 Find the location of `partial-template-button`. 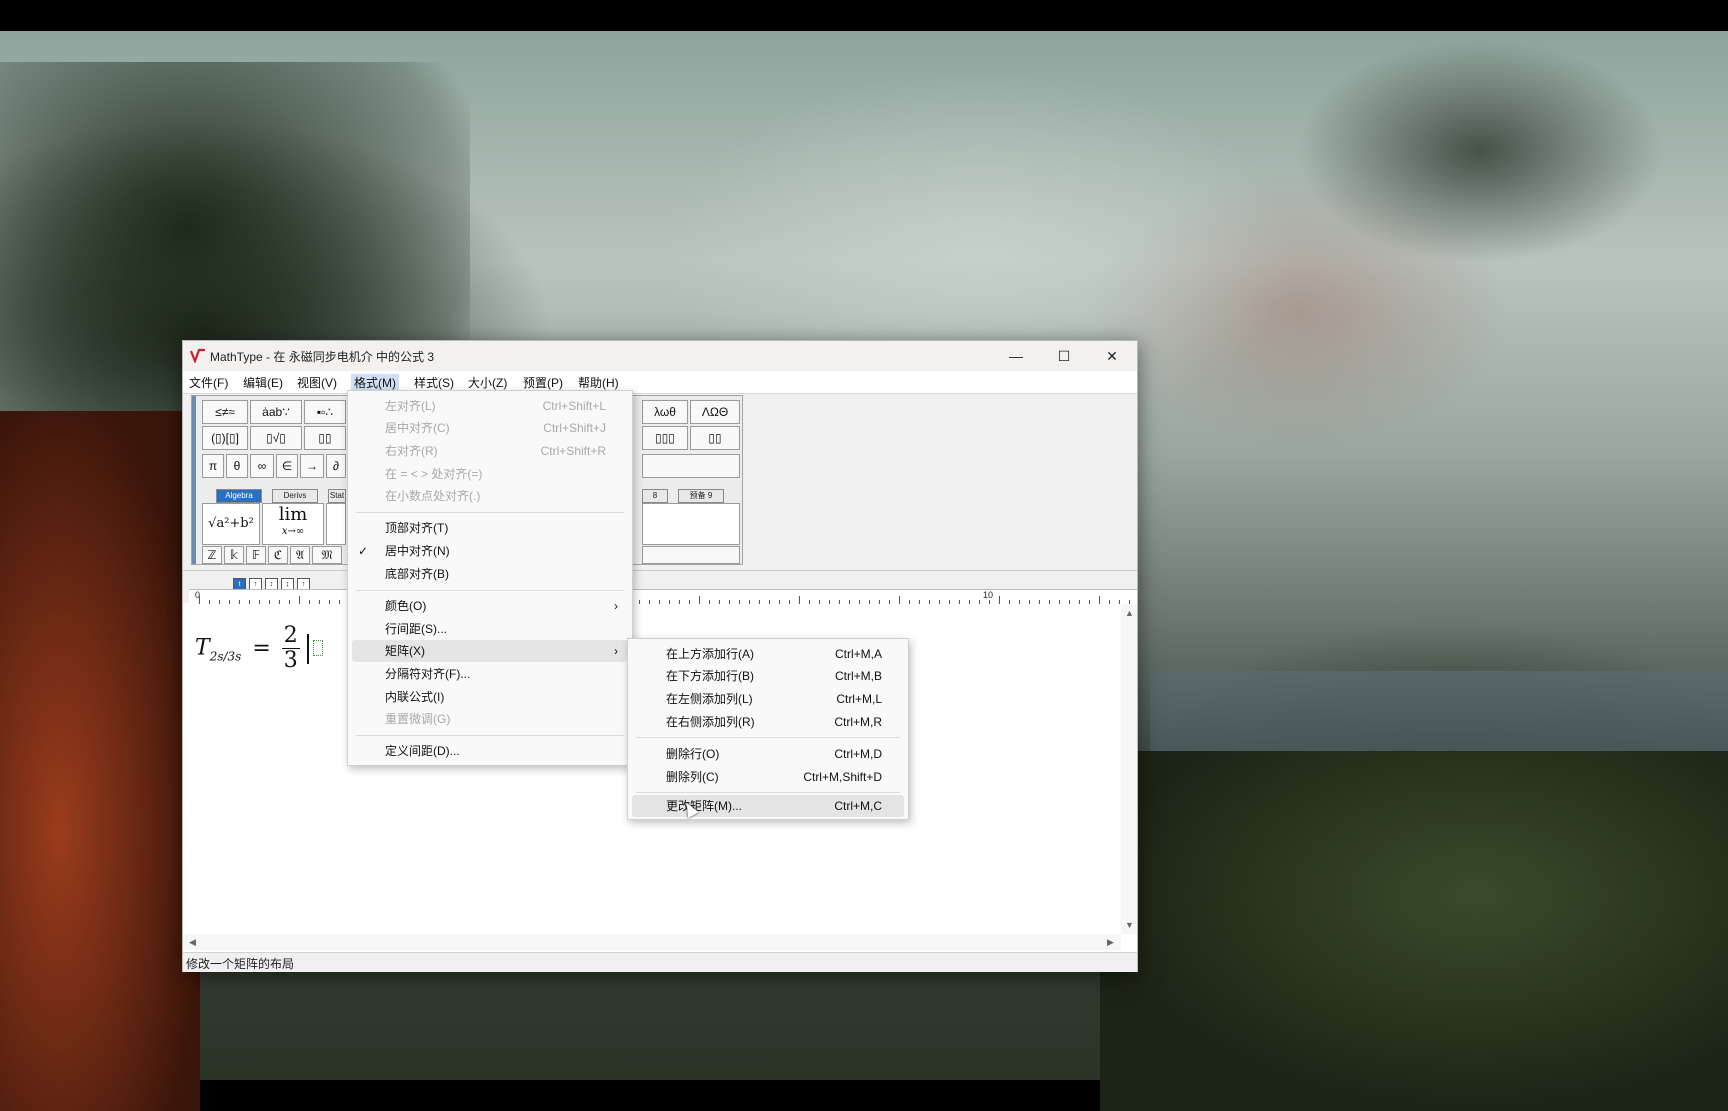

partial-template-button is located at coordinates (336, 524).